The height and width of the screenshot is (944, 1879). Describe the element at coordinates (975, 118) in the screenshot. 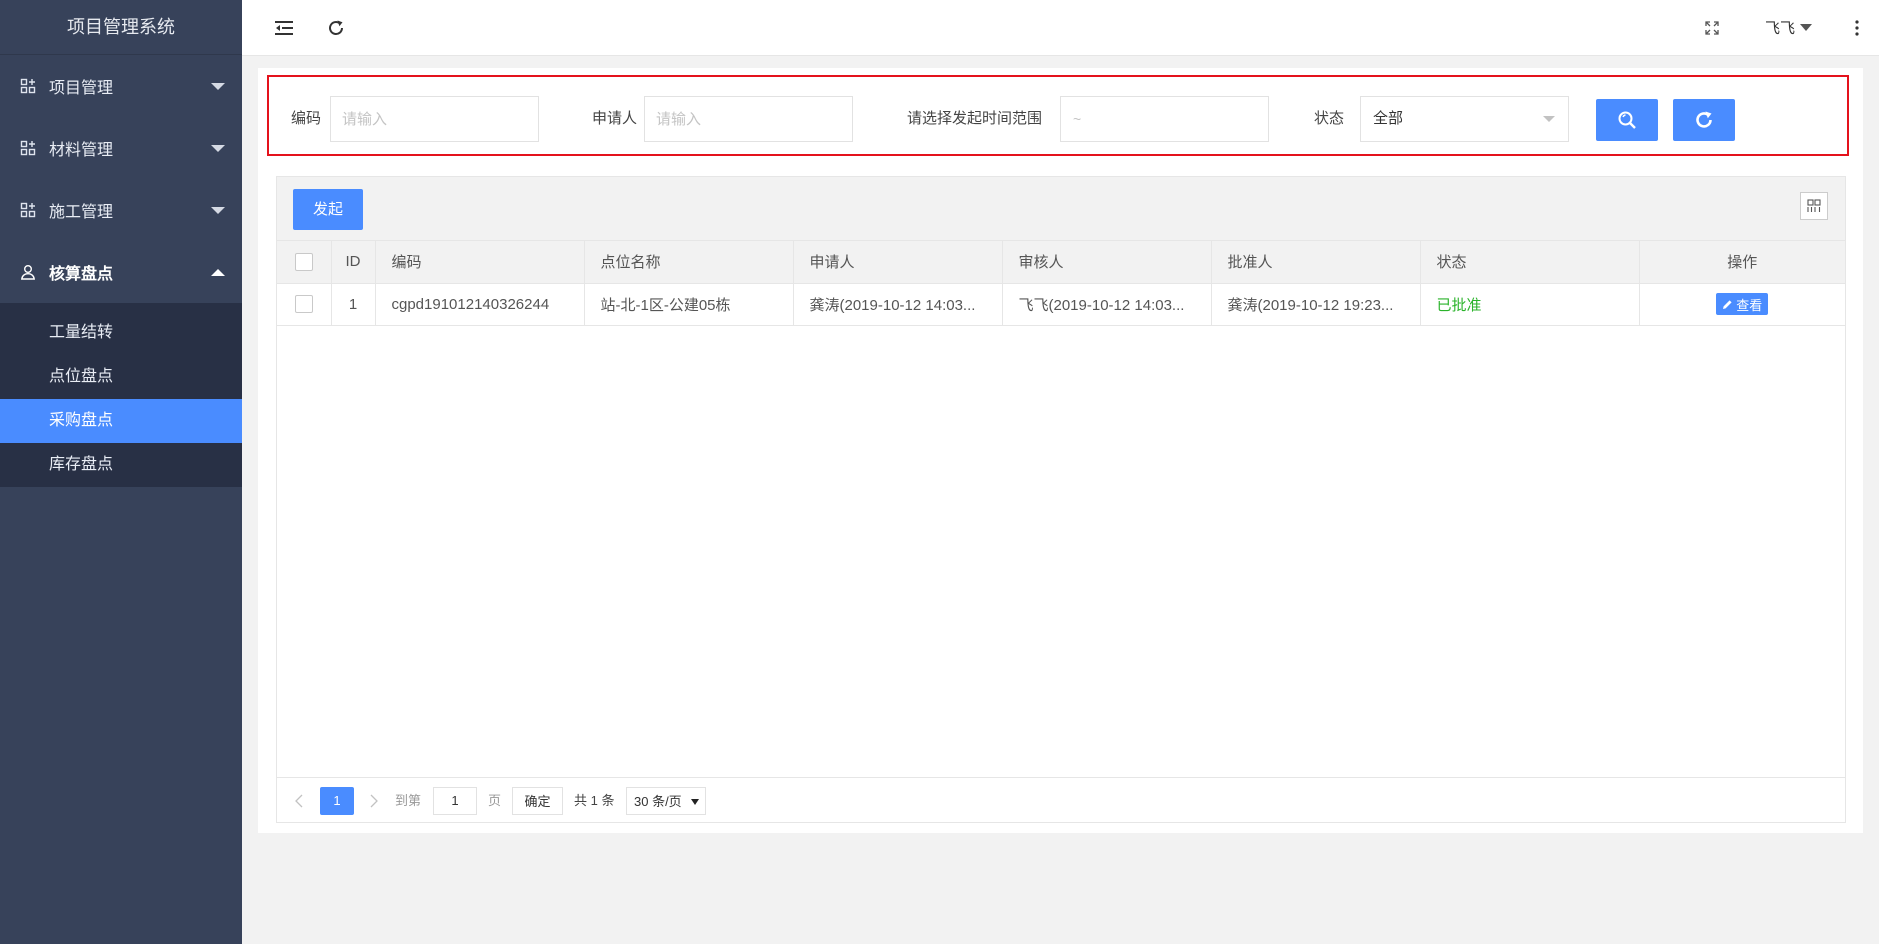

I see `date-range-label: 请选择发起时间范围` at that location.